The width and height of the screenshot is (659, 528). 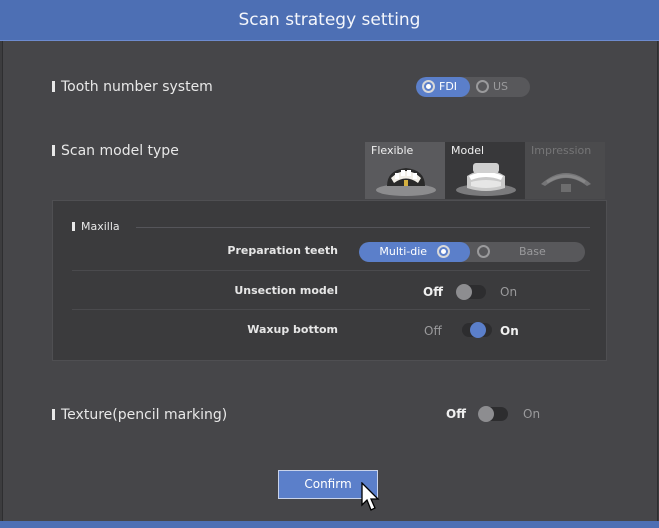 I want to click on flexible-model-icon, so click(x=406, y=182).